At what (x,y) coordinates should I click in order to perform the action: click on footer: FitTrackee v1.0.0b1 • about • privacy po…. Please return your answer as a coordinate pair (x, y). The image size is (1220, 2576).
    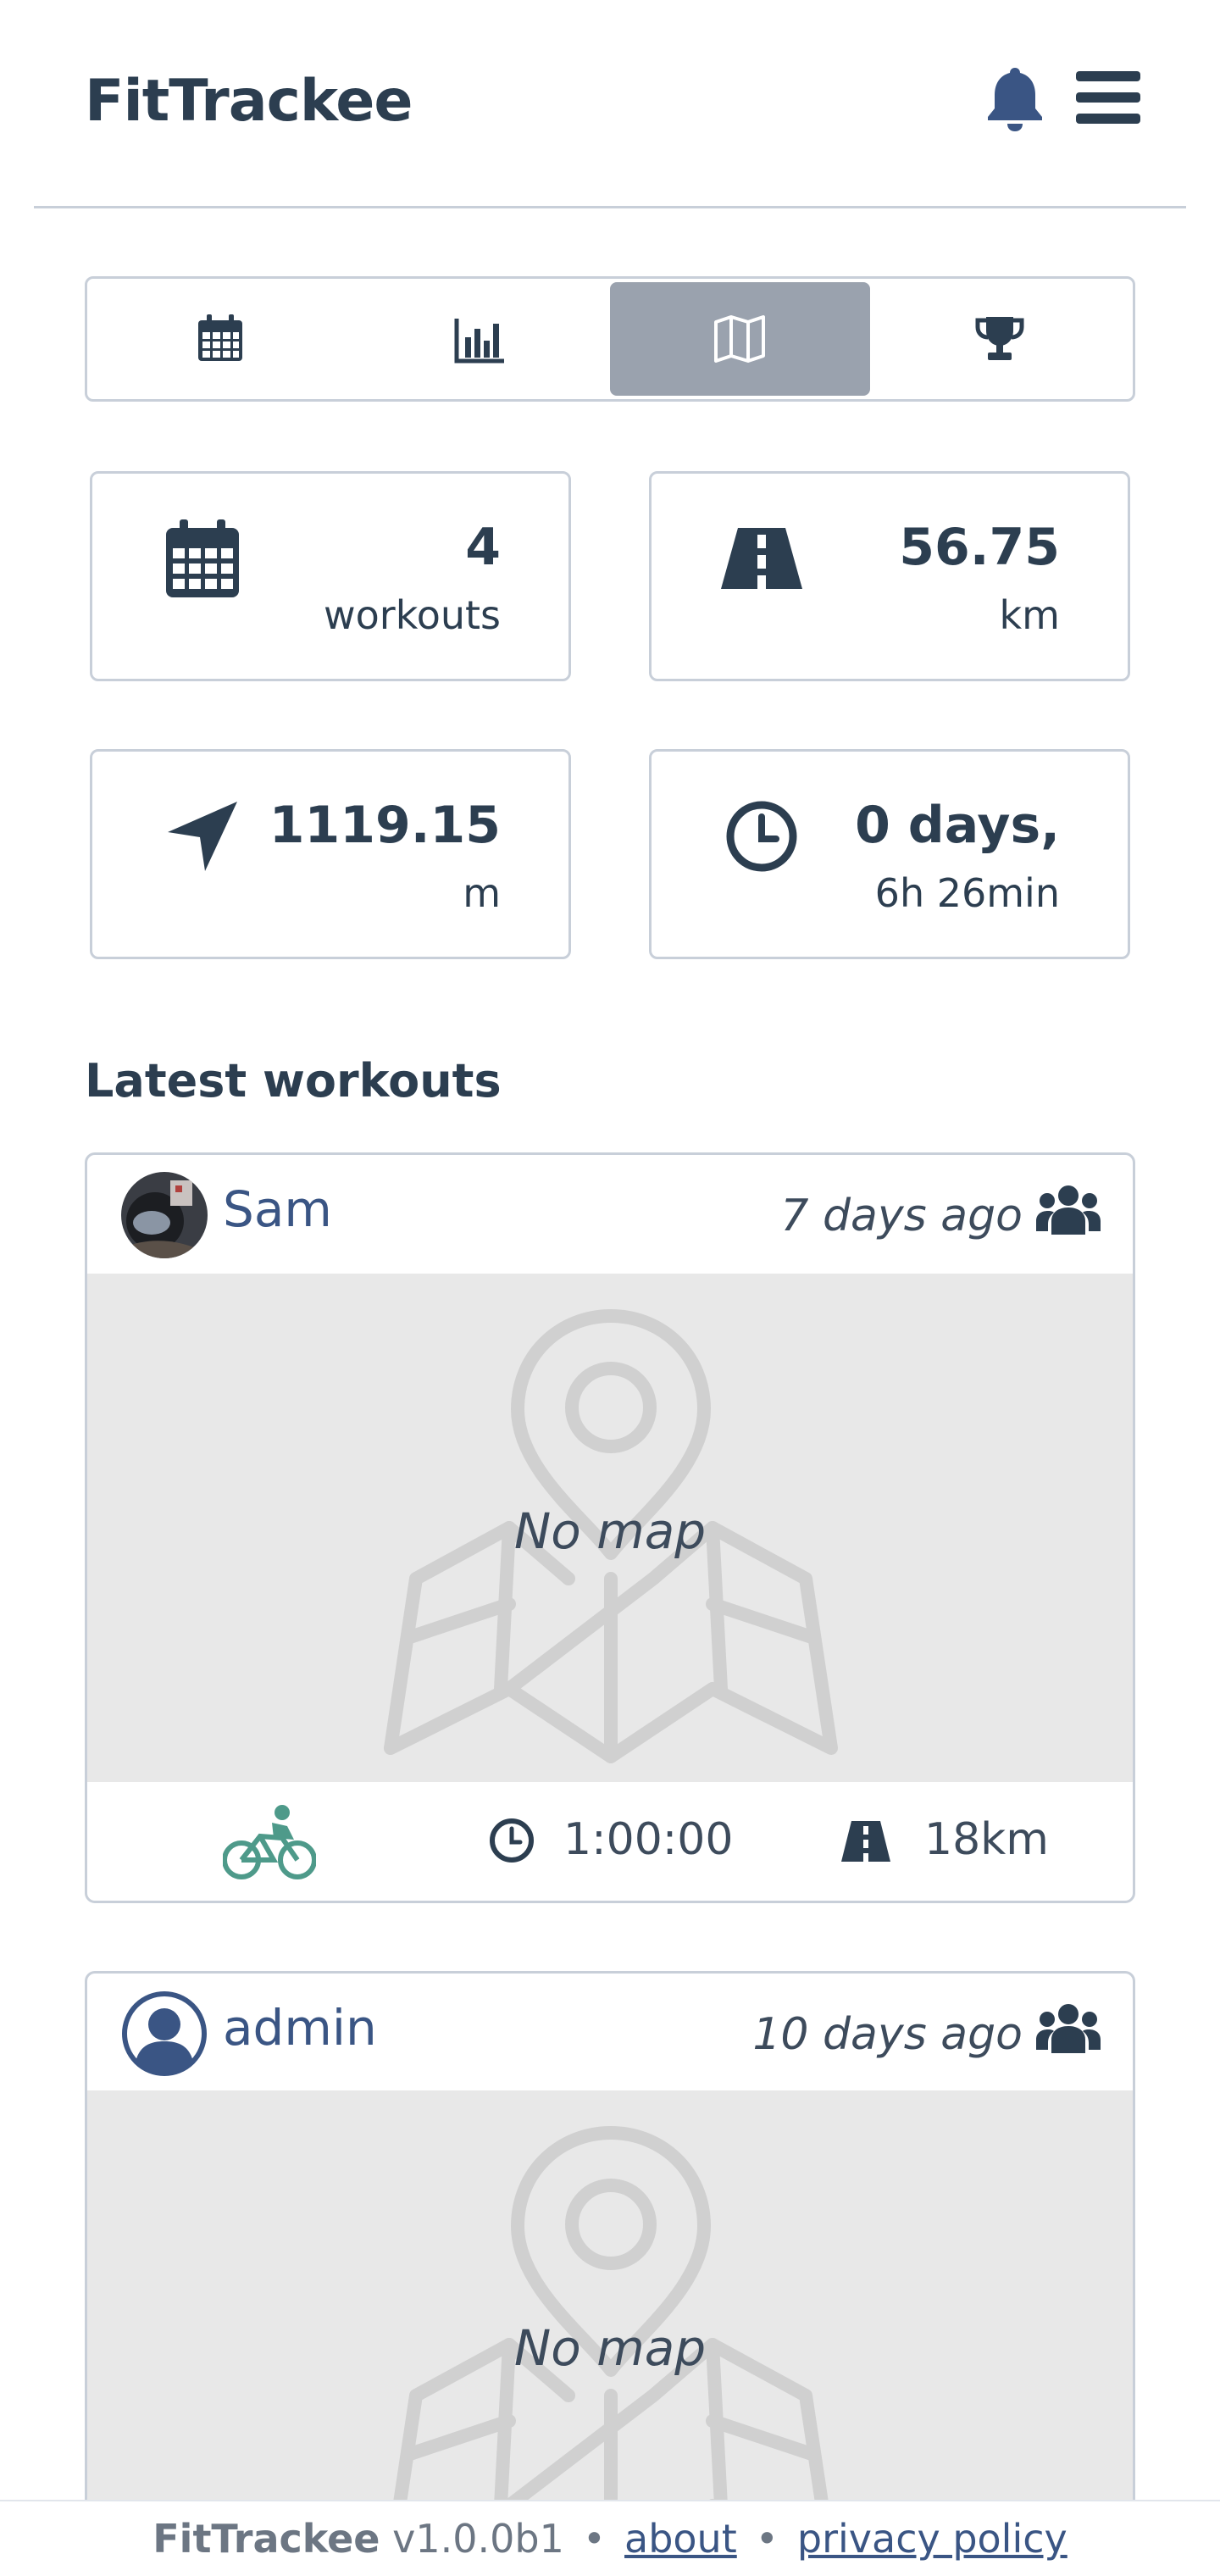
    Looking at the image, I should click on (610, 2538).